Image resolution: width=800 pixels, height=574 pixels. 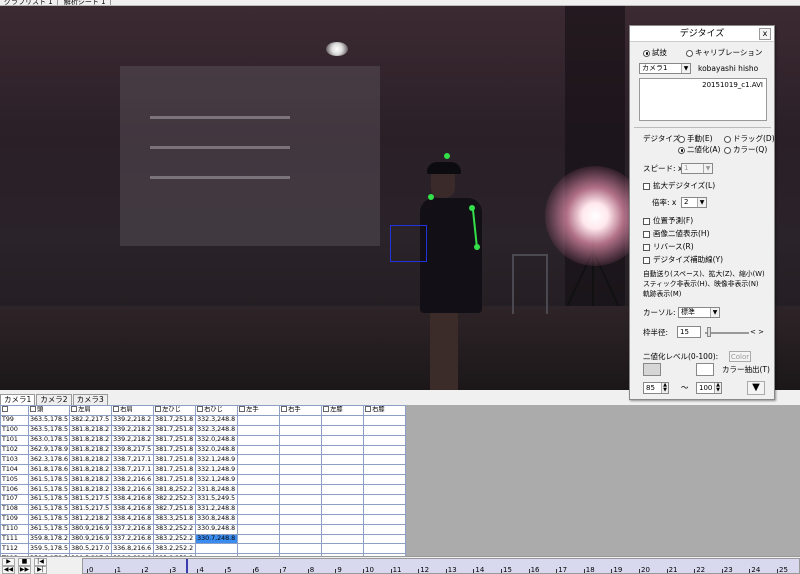 What do you see at coordinates (703, 99) in the screenshot?
I see `file-list: 20151019_c1.AVI` at bounding box center [703, 99].